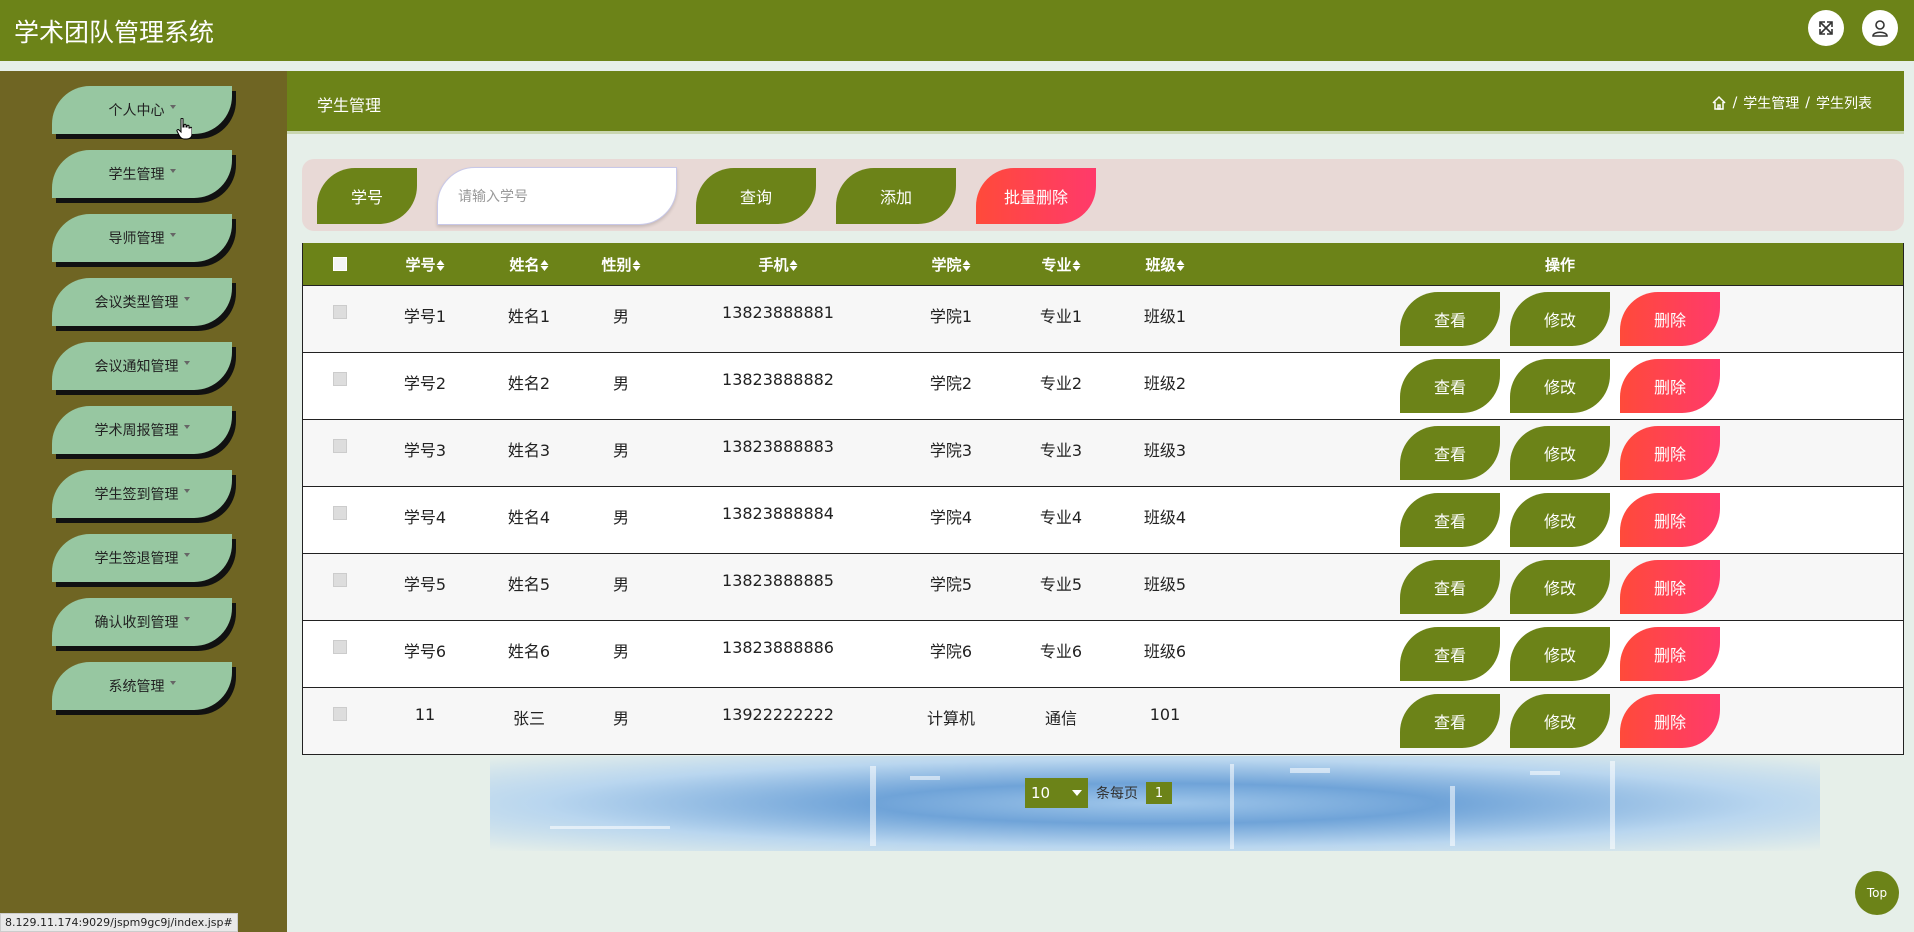 This screenshot has height=932, width=1914. What do you see at coordinates (557, 196) in the screenshot?
I see `student-id-search-input: 请输入学号` at bounding box center [557, 196].